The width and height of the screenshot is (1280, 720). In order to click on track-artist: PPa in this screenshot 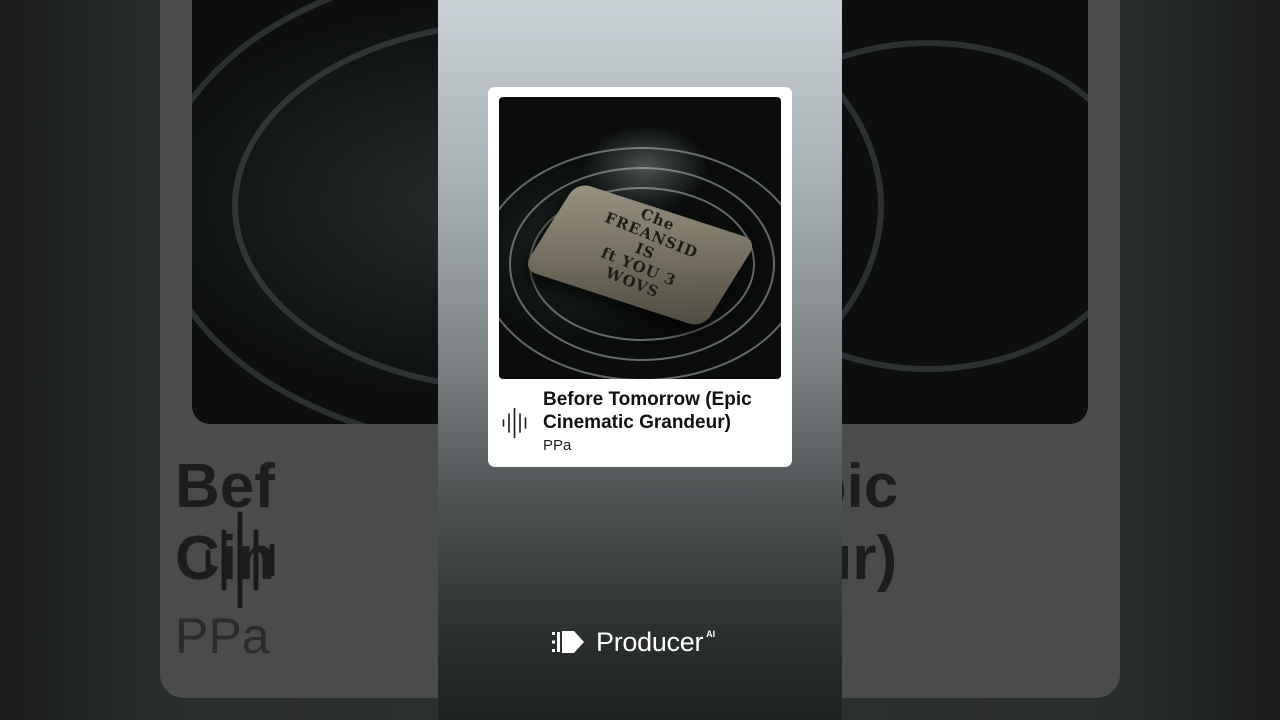, I will do `click(557, 445)`.